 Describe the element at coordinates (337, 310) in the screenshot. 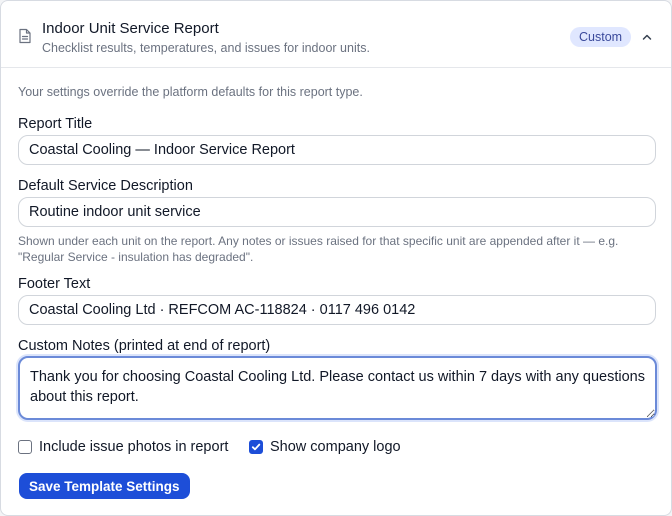

I see `footer-text-input` at that location.